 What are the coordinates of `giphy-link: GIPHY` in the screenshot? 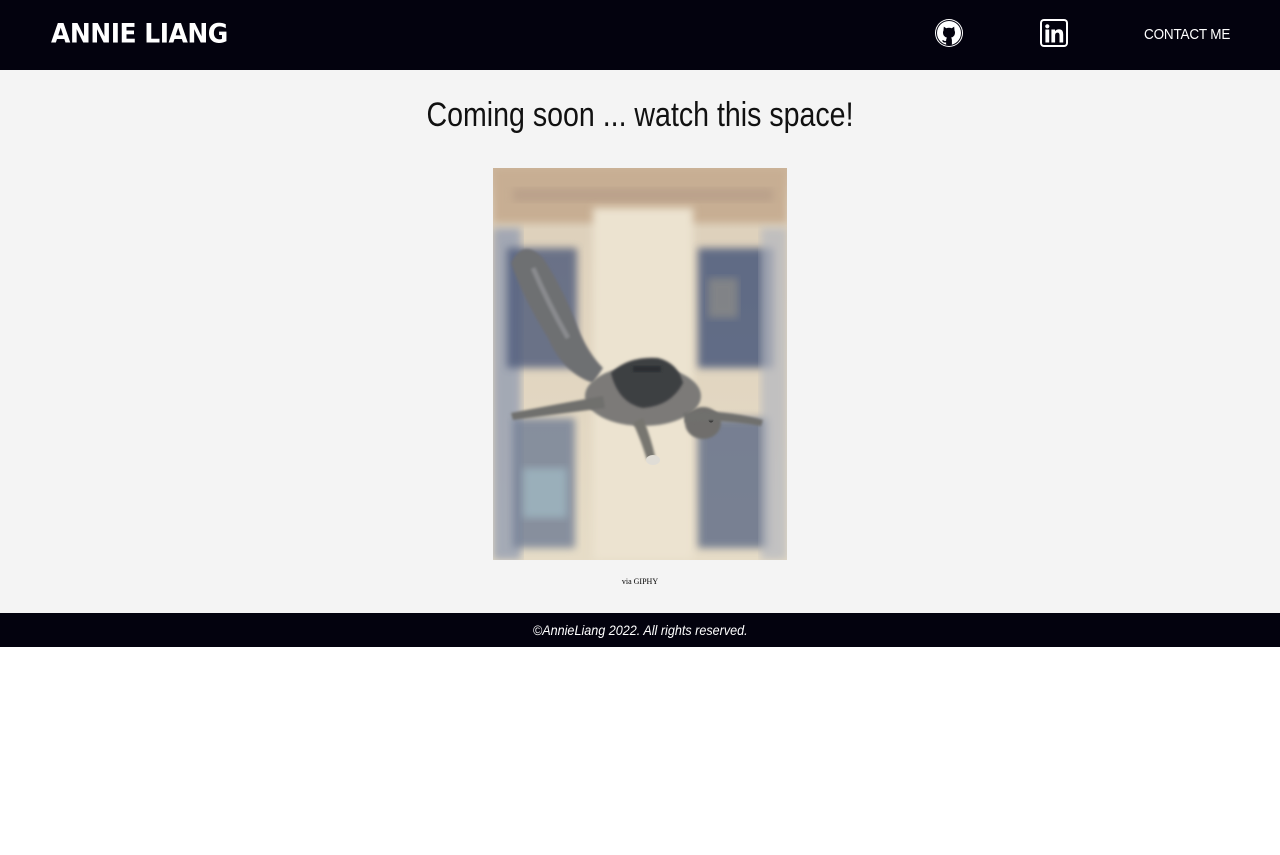 It's located at (646, 581).